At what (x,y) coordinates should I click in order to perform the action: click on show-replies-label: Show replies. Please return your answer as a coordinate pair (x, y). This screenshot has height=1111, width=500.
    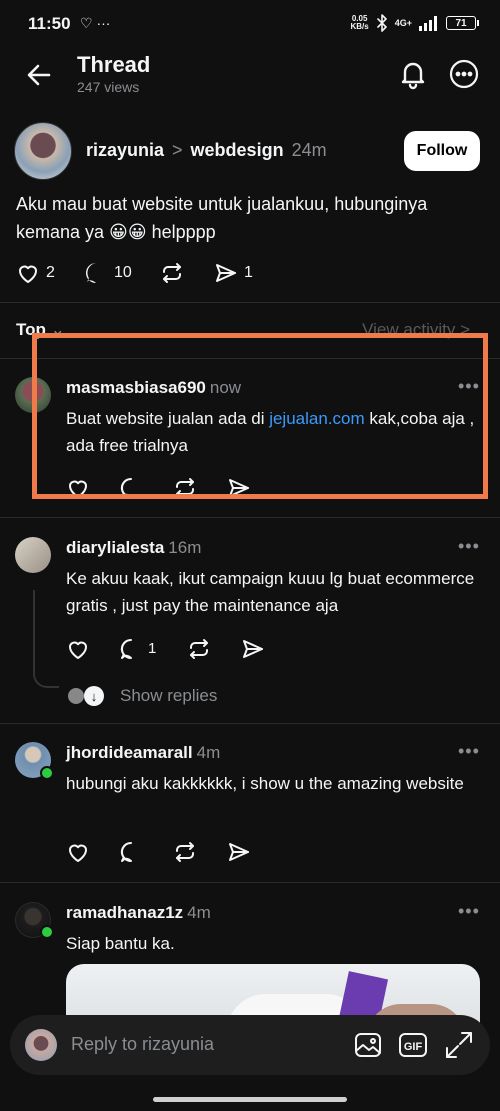
    Looking at the image, I should click on (169, 695).